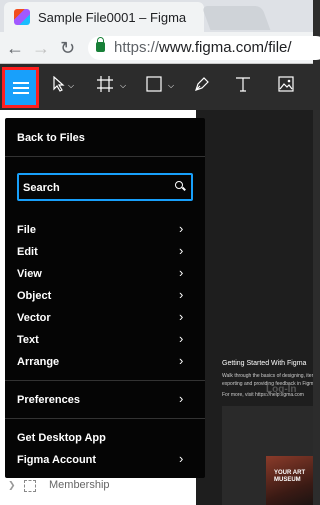 This screenshot has width=320, height=505. I want to click on image-tool-icon, so click(286, 84).